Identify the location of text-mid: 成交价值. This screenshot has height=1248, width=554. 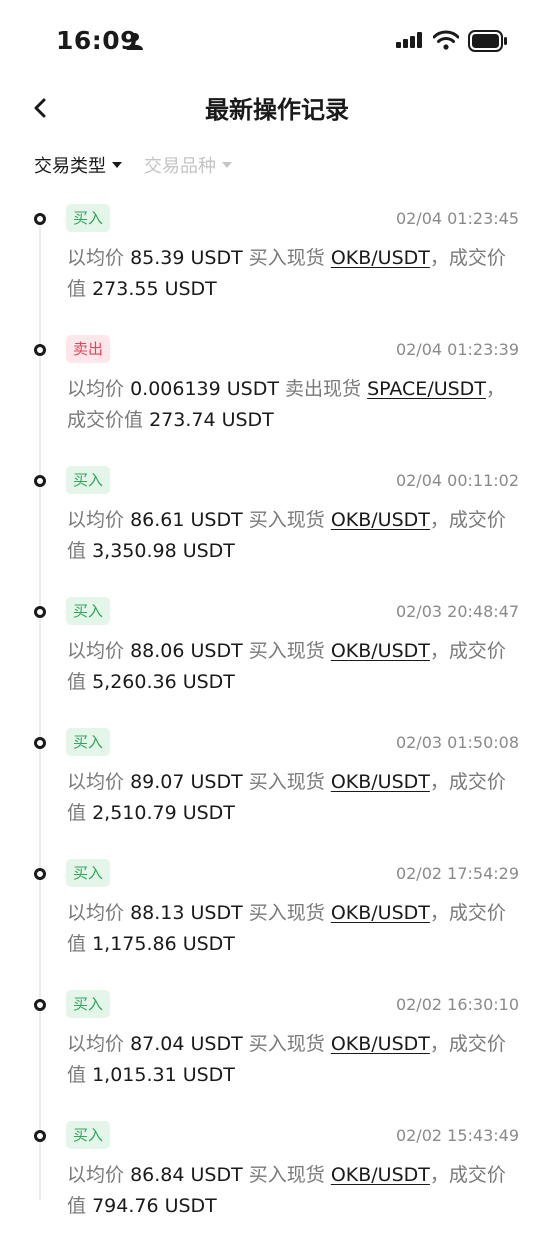
(105, 420).